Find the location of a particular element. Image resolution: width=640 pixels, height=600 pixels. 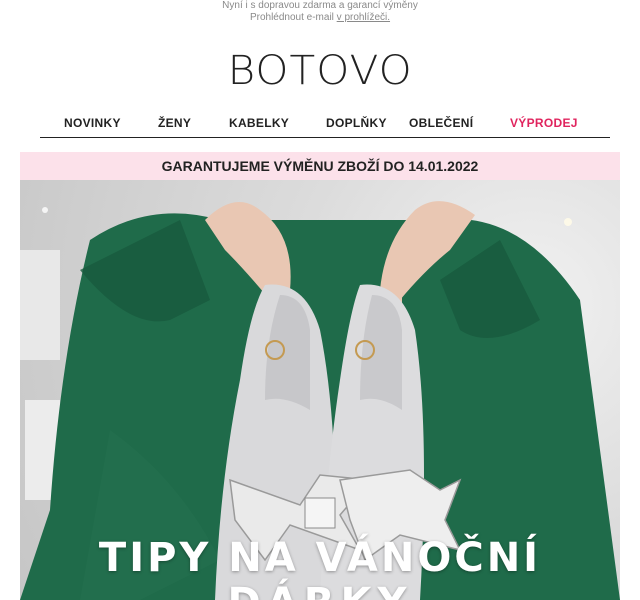

bow-center is located at coordinates (320, 513).